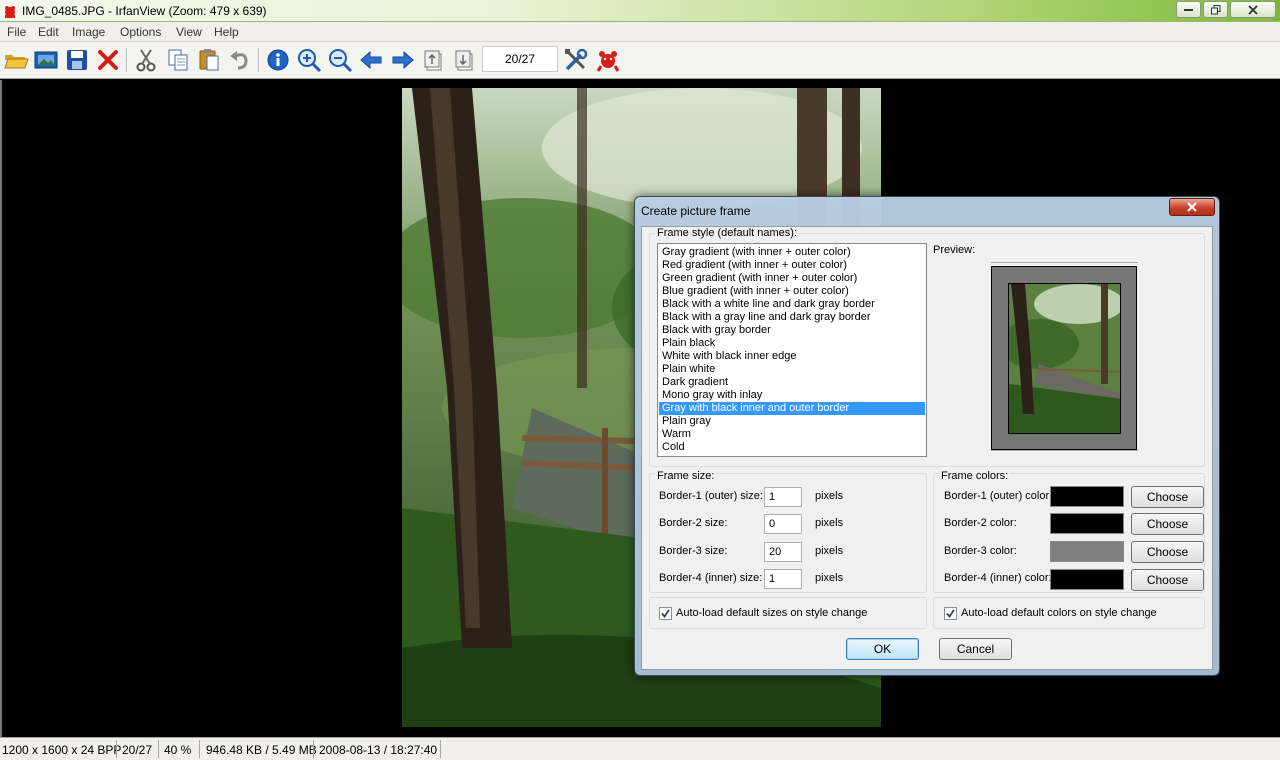 The image size is (1280, 760). What do you see at coordinates (1167, 524) in the screenshot?
I see `border-2-choose-button: Choose` at bounding box center [1167, 524].